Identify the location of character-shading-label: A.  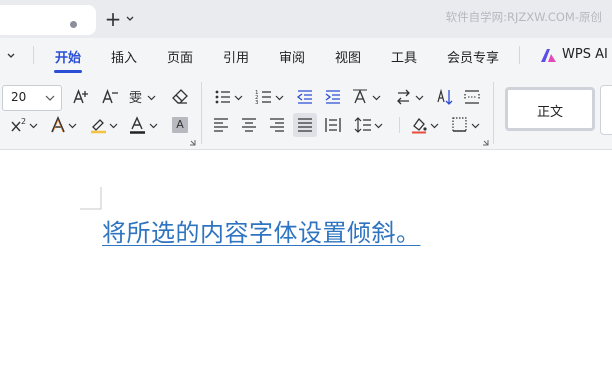
(180, 124).